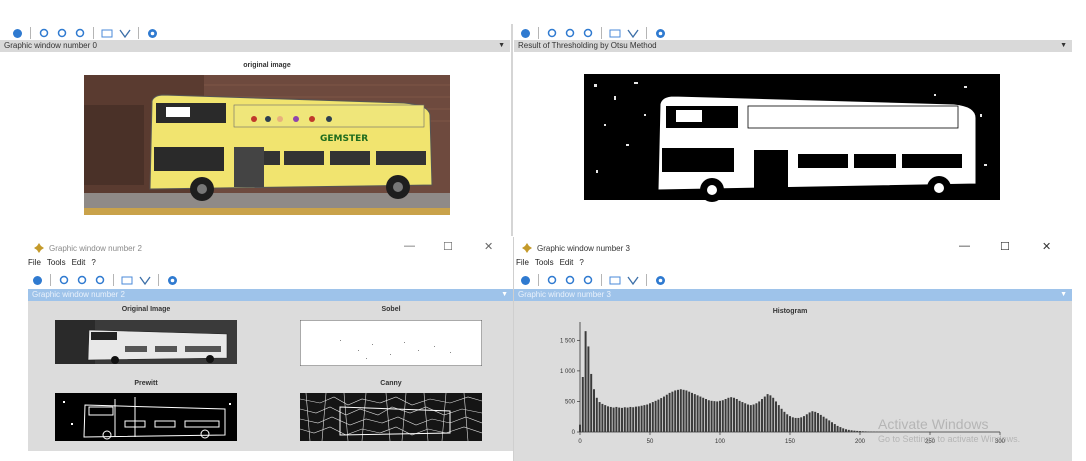 This screenshot has height=461, width=1086. I want to click on window-3-toolbar, so click(592, 280).